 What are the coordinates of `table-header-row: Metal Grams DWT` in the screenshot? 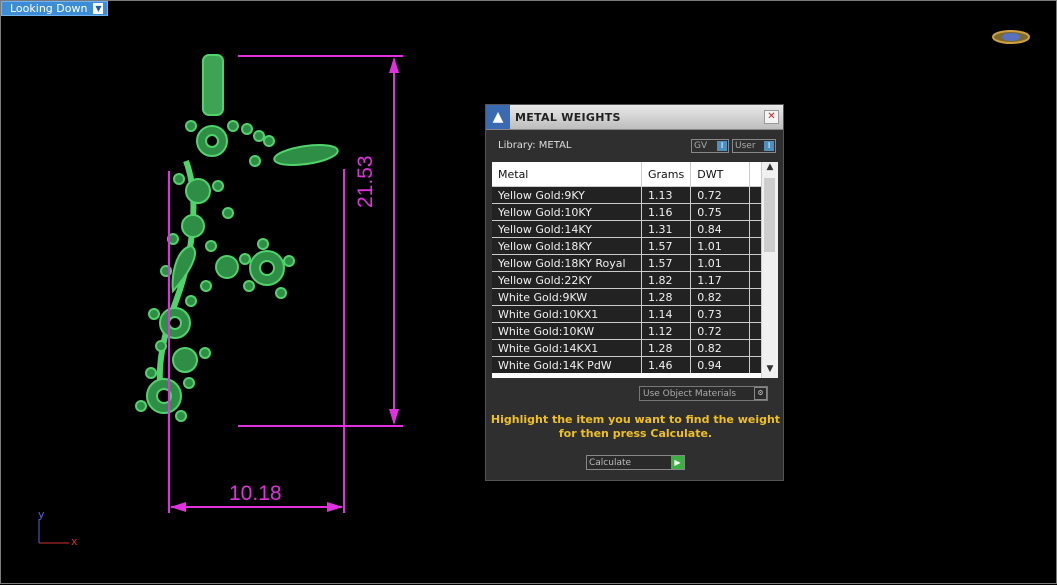 It's located at (628, 174).